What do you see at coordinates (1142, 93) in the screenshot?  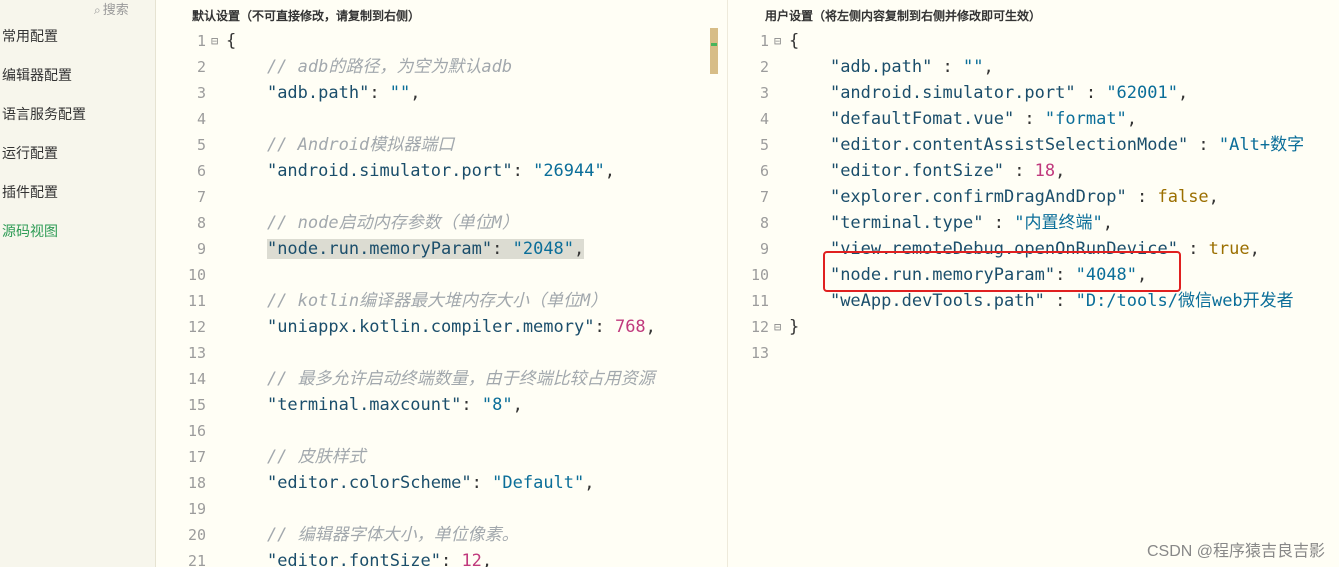 I see `code-token: "62001"` at bounding box center [1142, 93].